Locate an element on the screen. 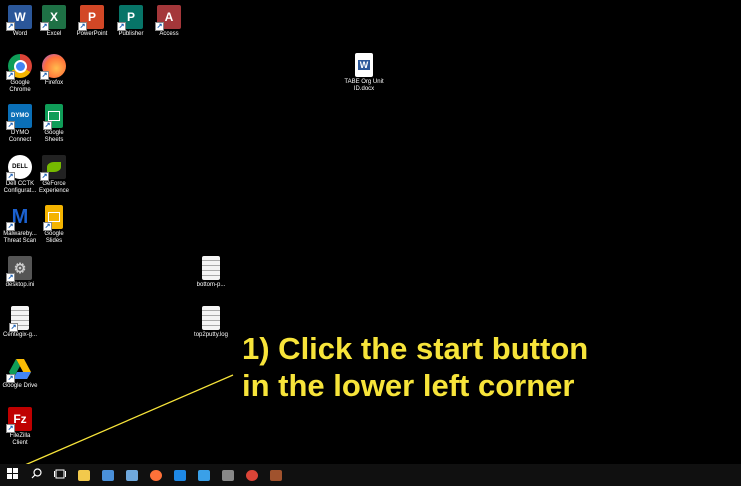 This screenshot has height=486, width=741. store-icon is located at coordinates (180, 475).